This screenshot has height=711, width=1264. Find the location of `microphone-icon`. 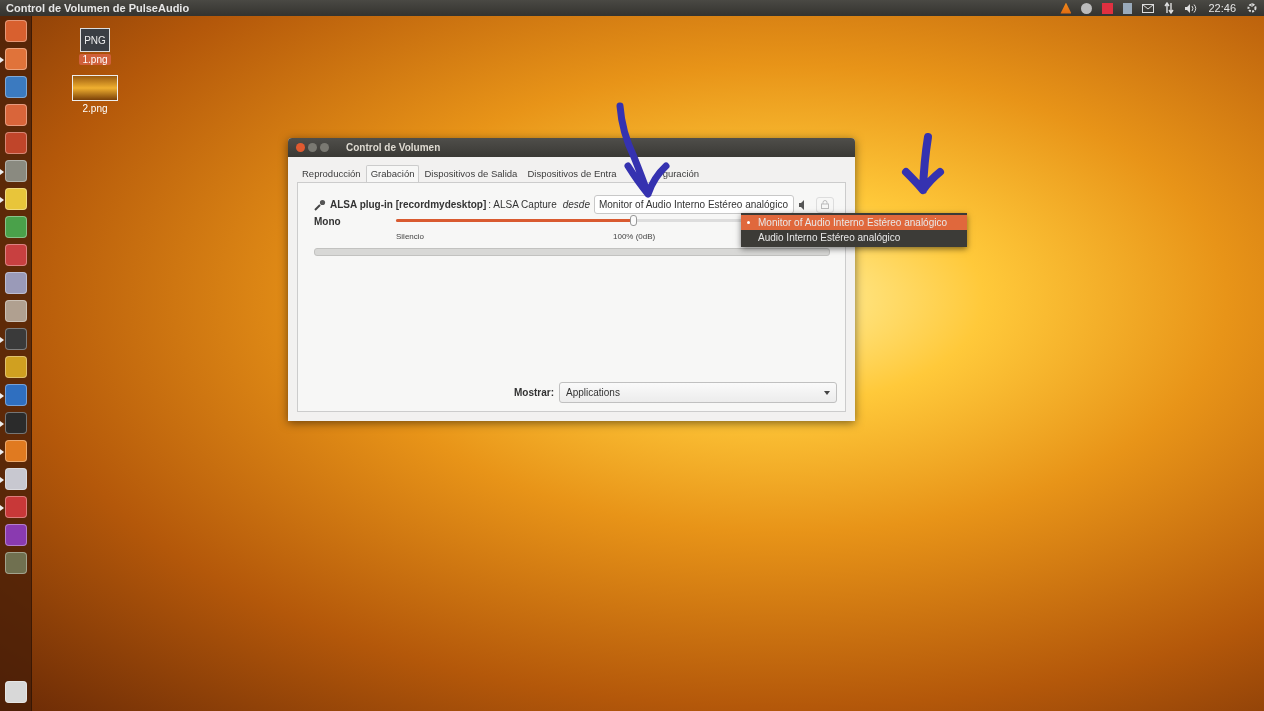

microphone-icon is located at coordinates (320, 204).